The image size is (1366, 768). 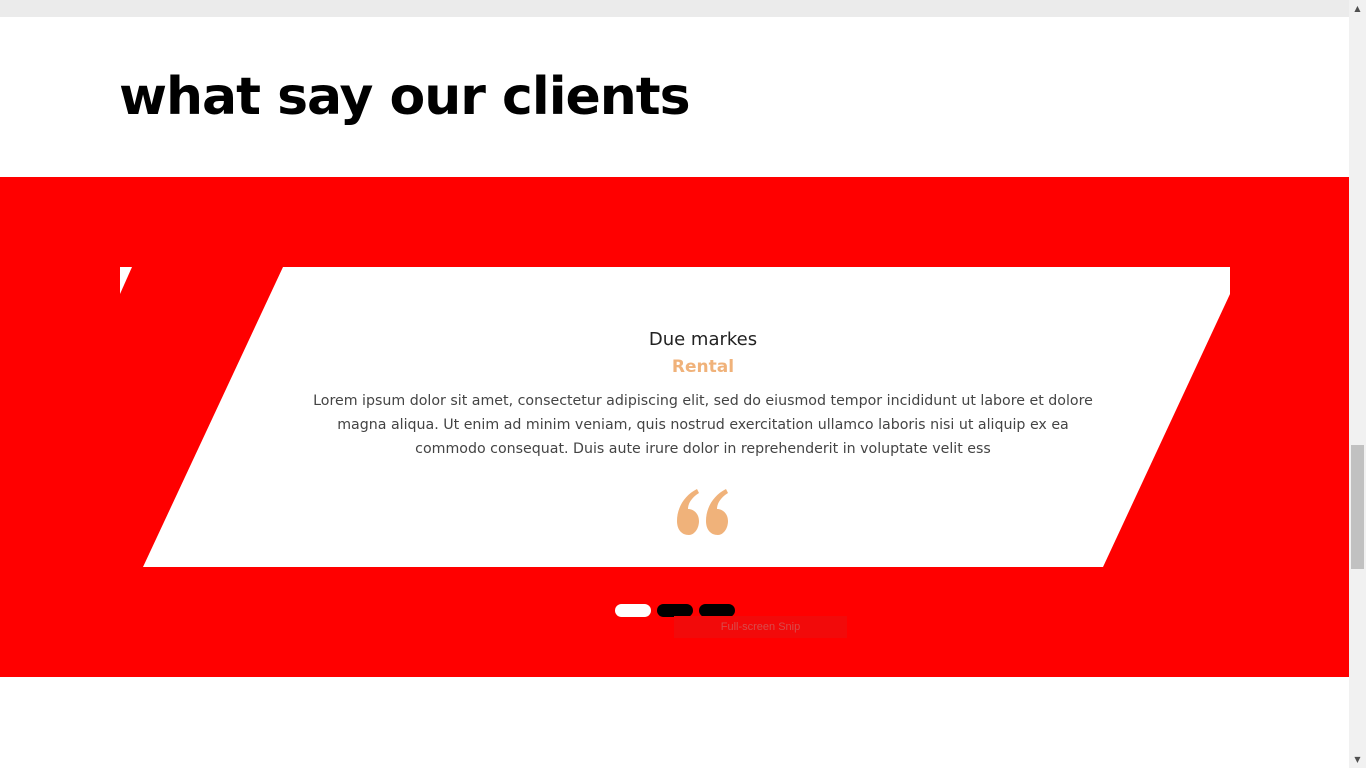 What do you see at coordinates (760, 627) in the screenshot?
I see `snip-tooltip: Full-screen Snip` at bounding box center [760, 627].